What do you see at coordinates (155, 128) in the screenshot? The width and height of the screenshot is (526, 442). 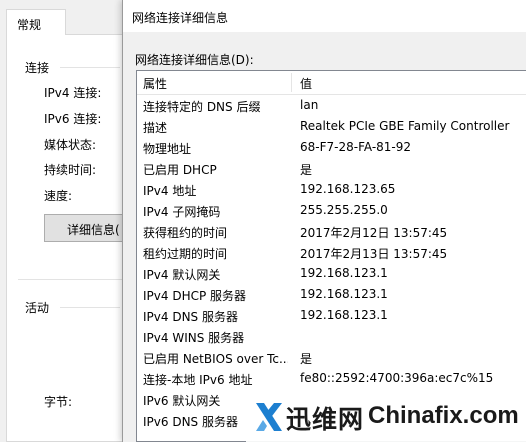 I see `property-cell: 描述` at bounding box center [155, 128].